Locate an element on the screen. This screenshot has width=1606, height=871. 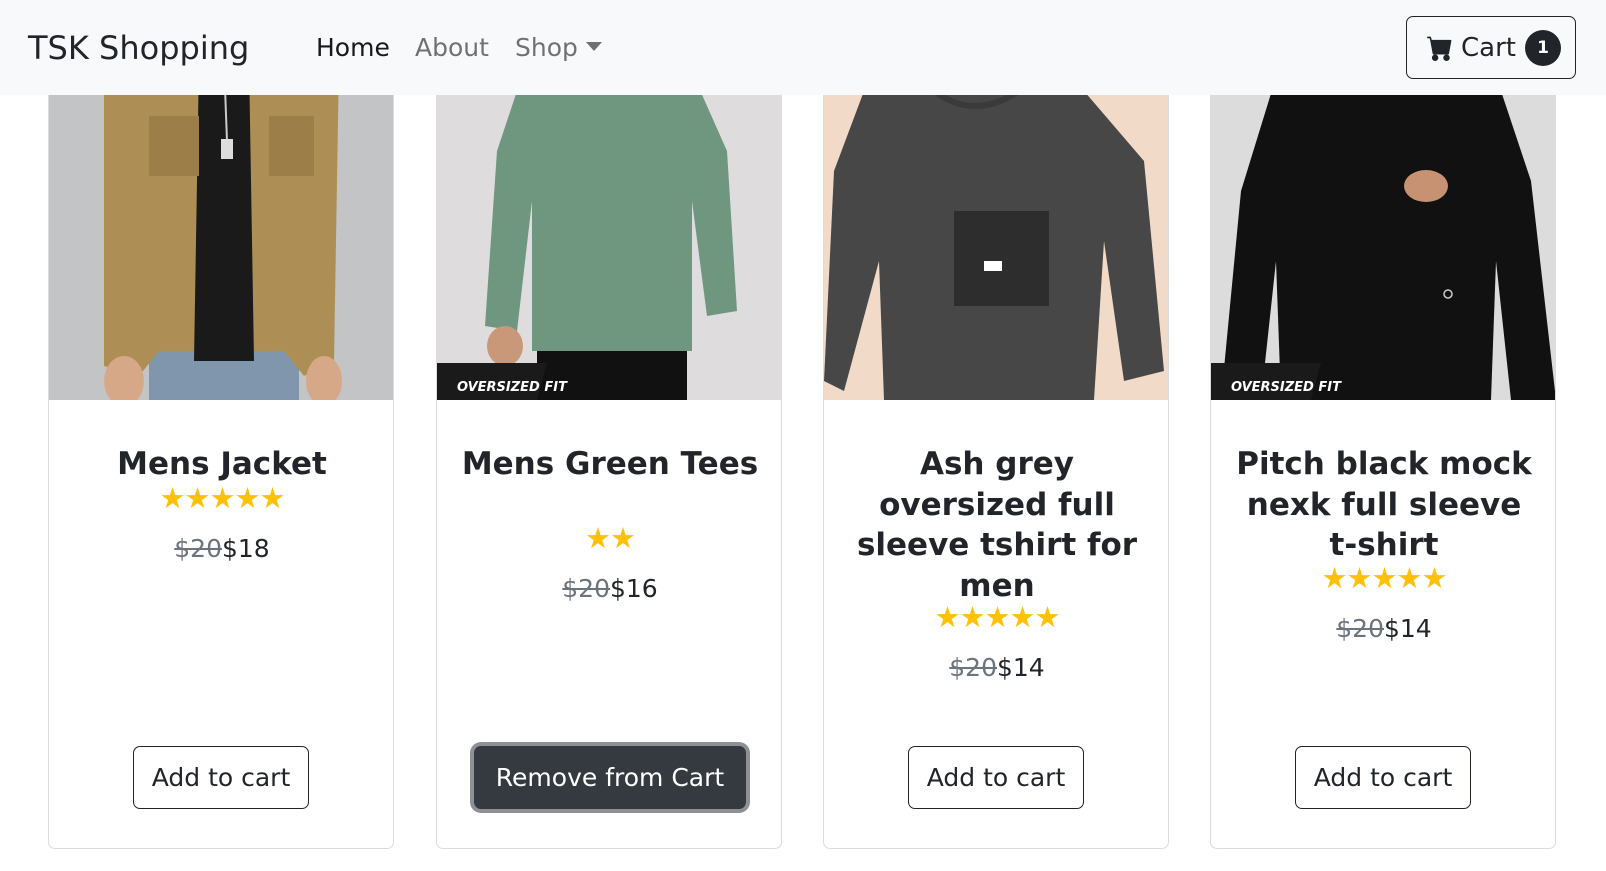
product-price: $20$16 is located at coordinates (609, 589).